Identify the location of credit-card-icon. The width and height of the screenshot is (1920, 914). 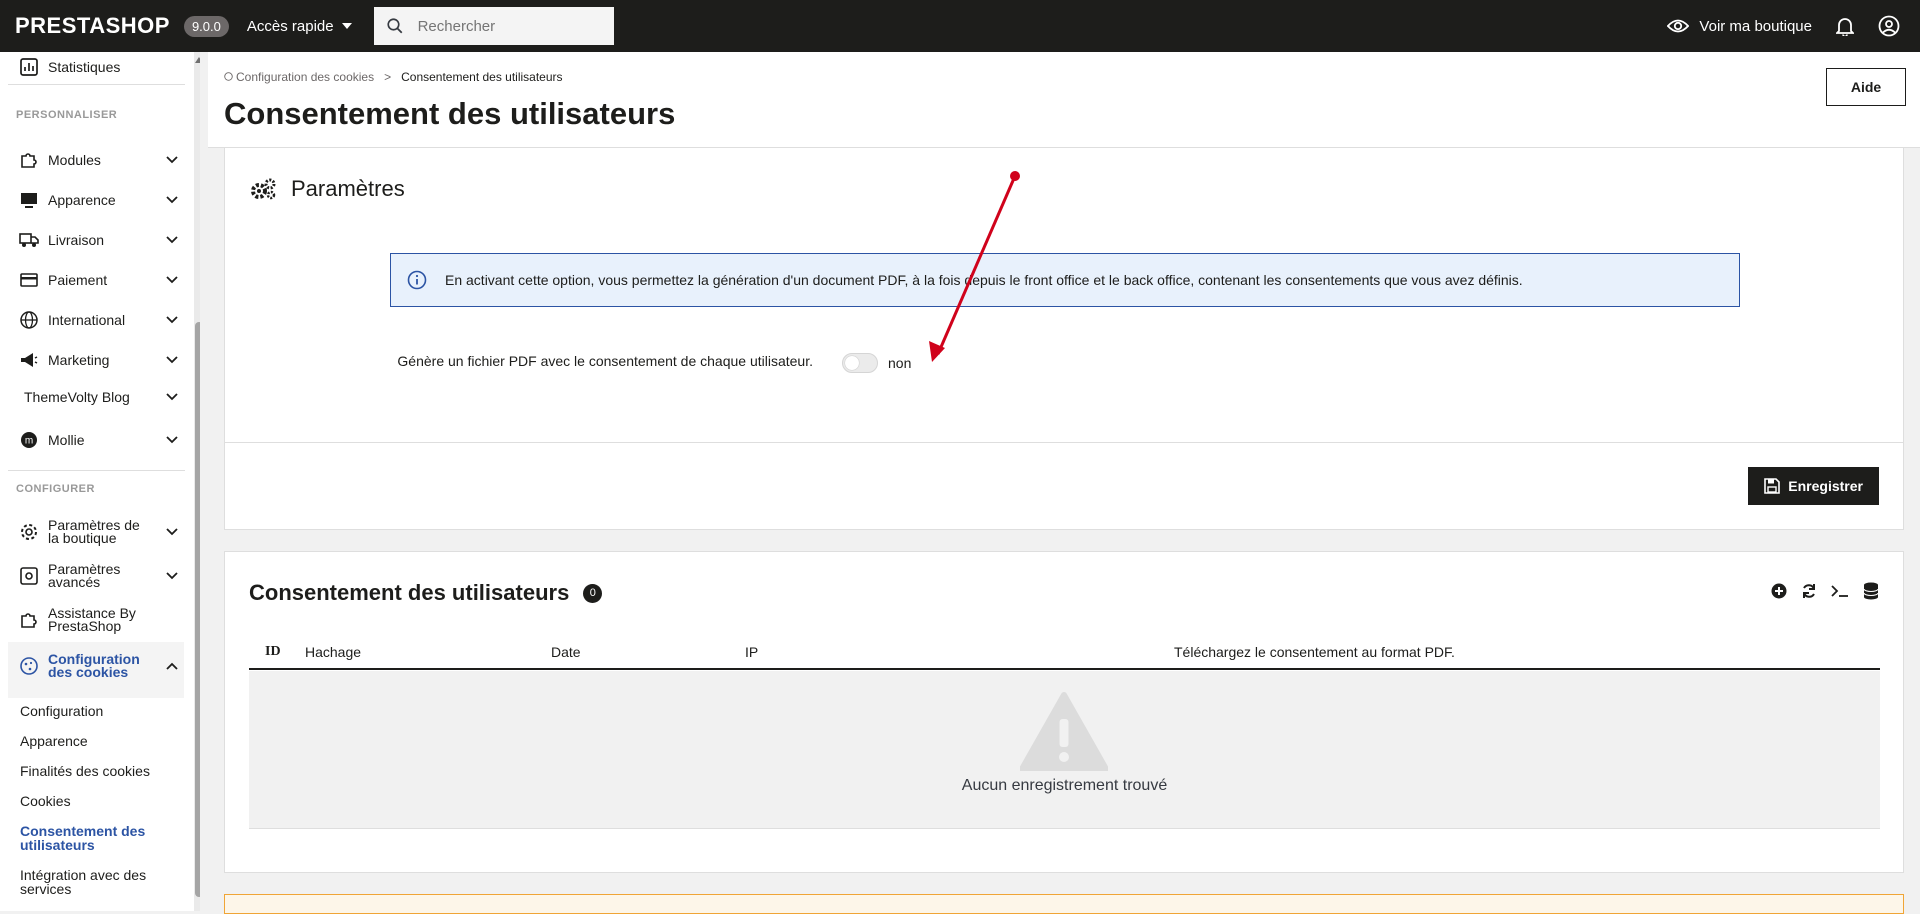
(29, 280).